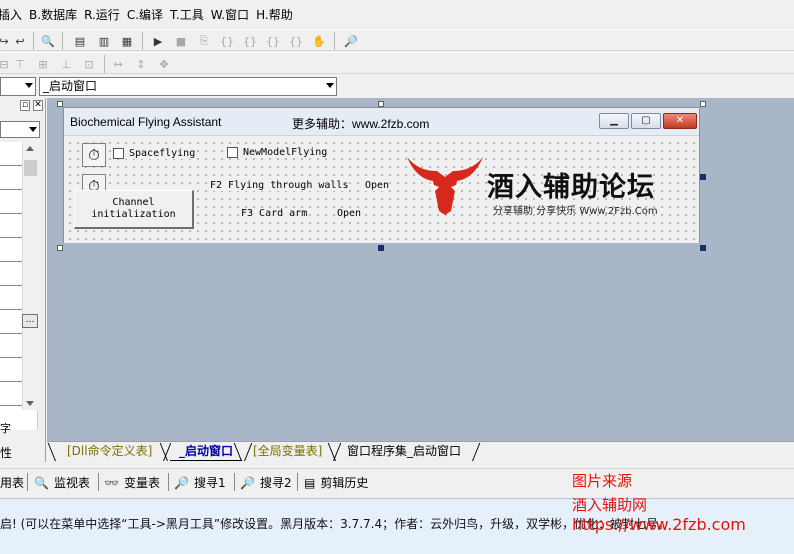 This screenshot has width=794, height=554. Describe the element at coordinates (141, 64) in the screenshot. I see `same-height-icon: ↕` at that location.